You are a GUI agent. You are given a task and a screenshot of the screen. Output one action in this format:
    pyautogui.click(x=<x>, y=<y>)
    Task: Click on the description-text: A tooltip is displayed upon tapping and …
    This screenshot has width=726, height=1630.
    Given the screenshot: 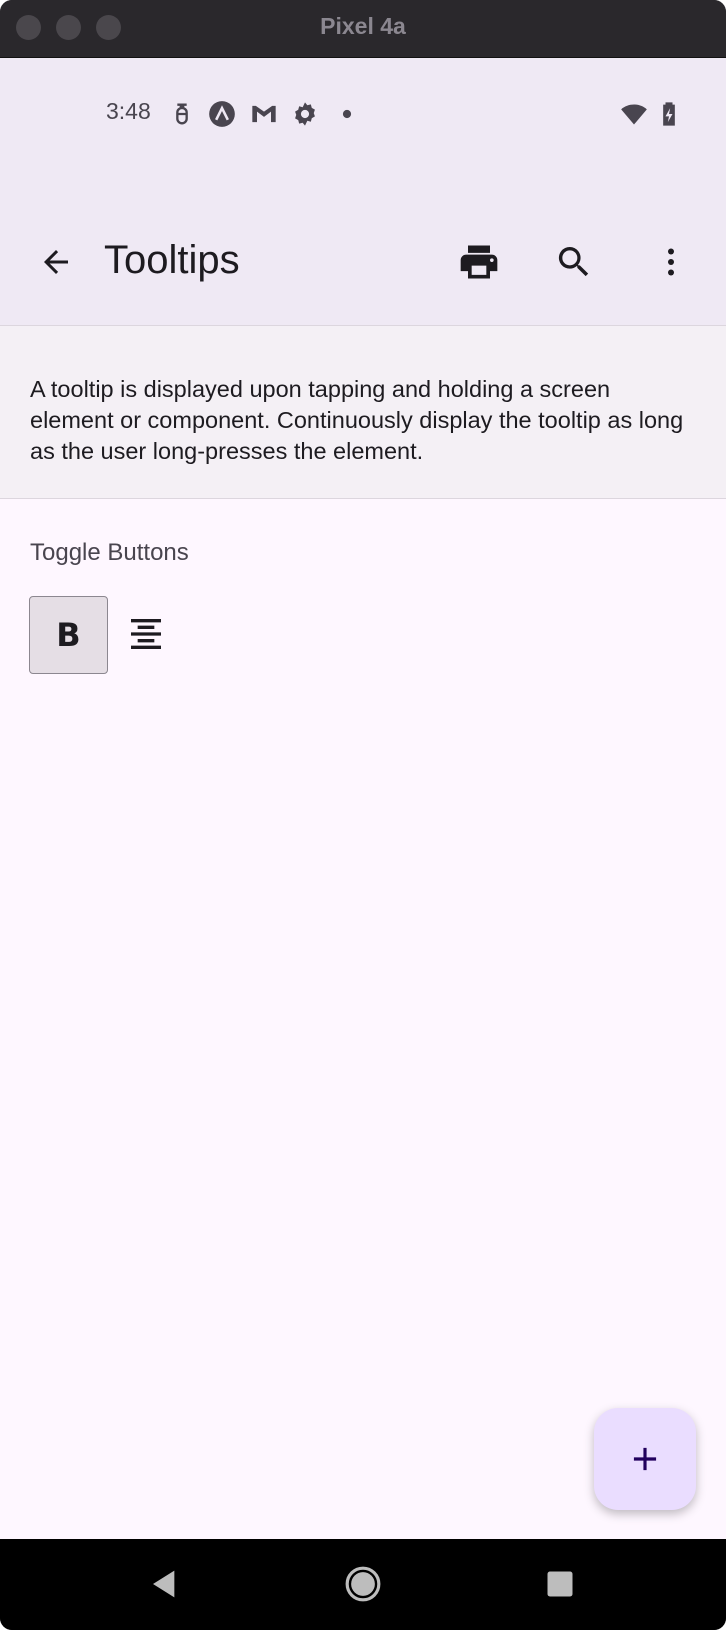 What is the action you would take?
    pyautogui.click(x=357, y=420)
    